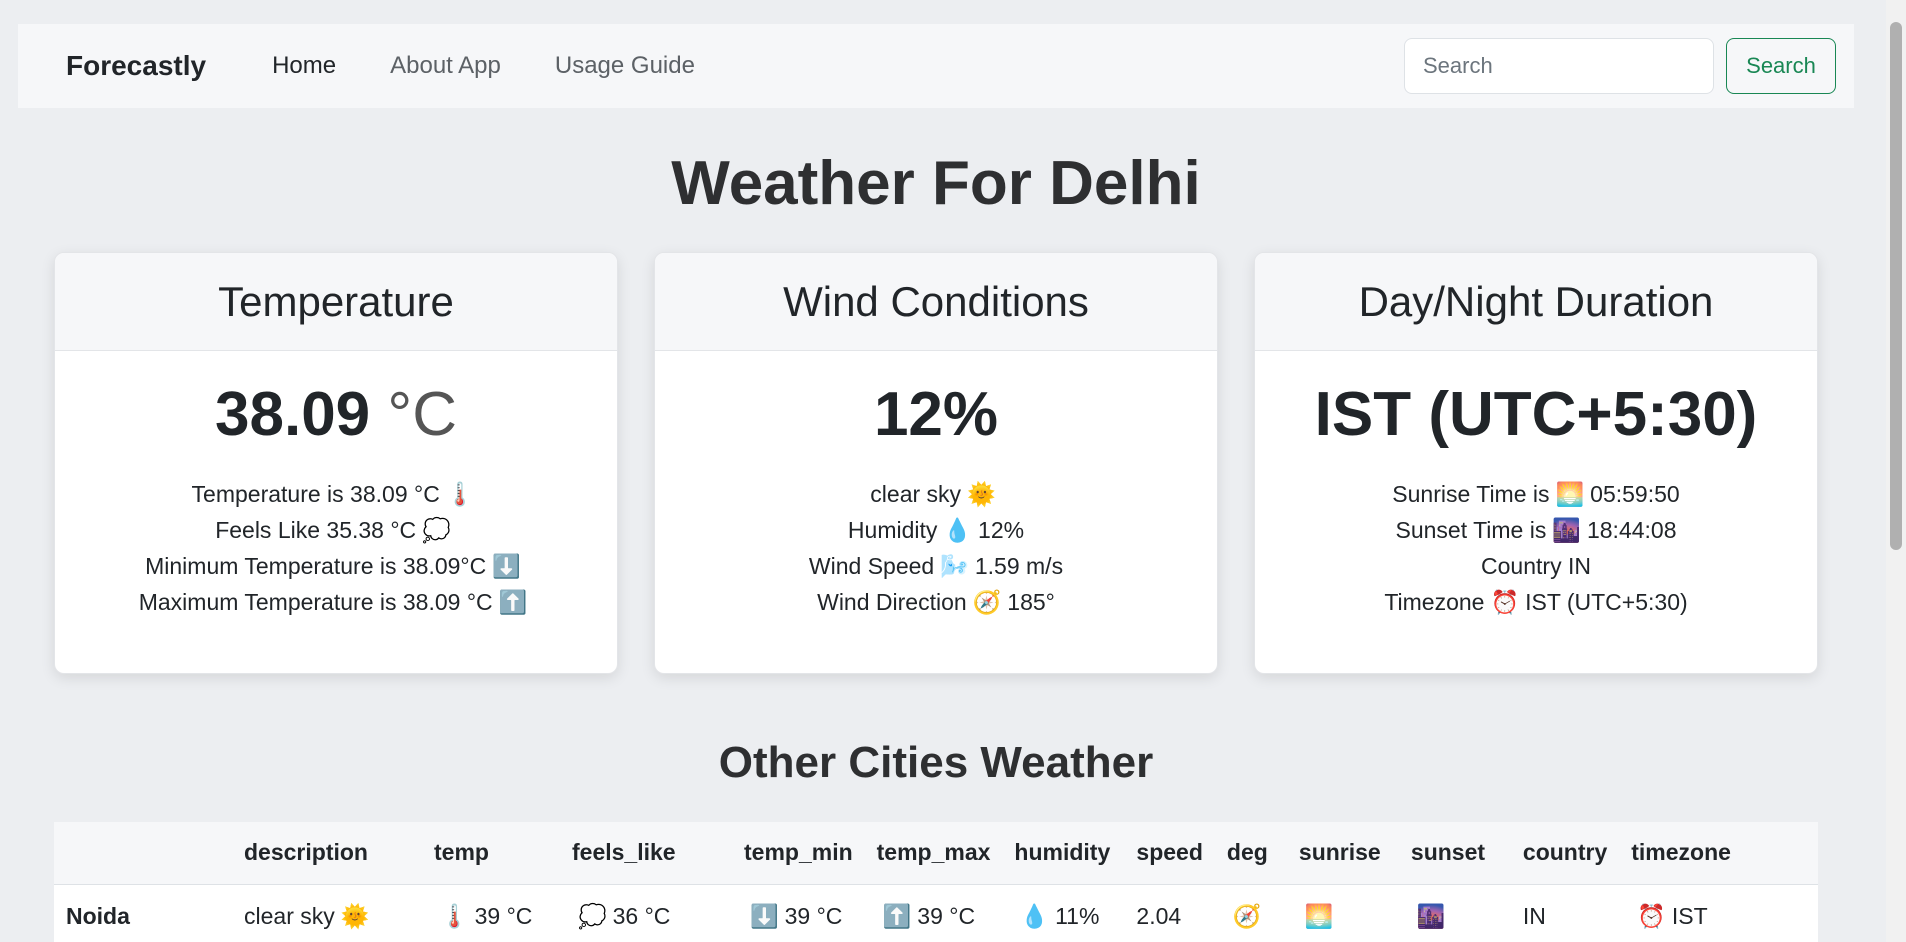 This screenshot has height=942, width=1906. I want to click on page-title: Weather For Delhi, so click(936, 183).